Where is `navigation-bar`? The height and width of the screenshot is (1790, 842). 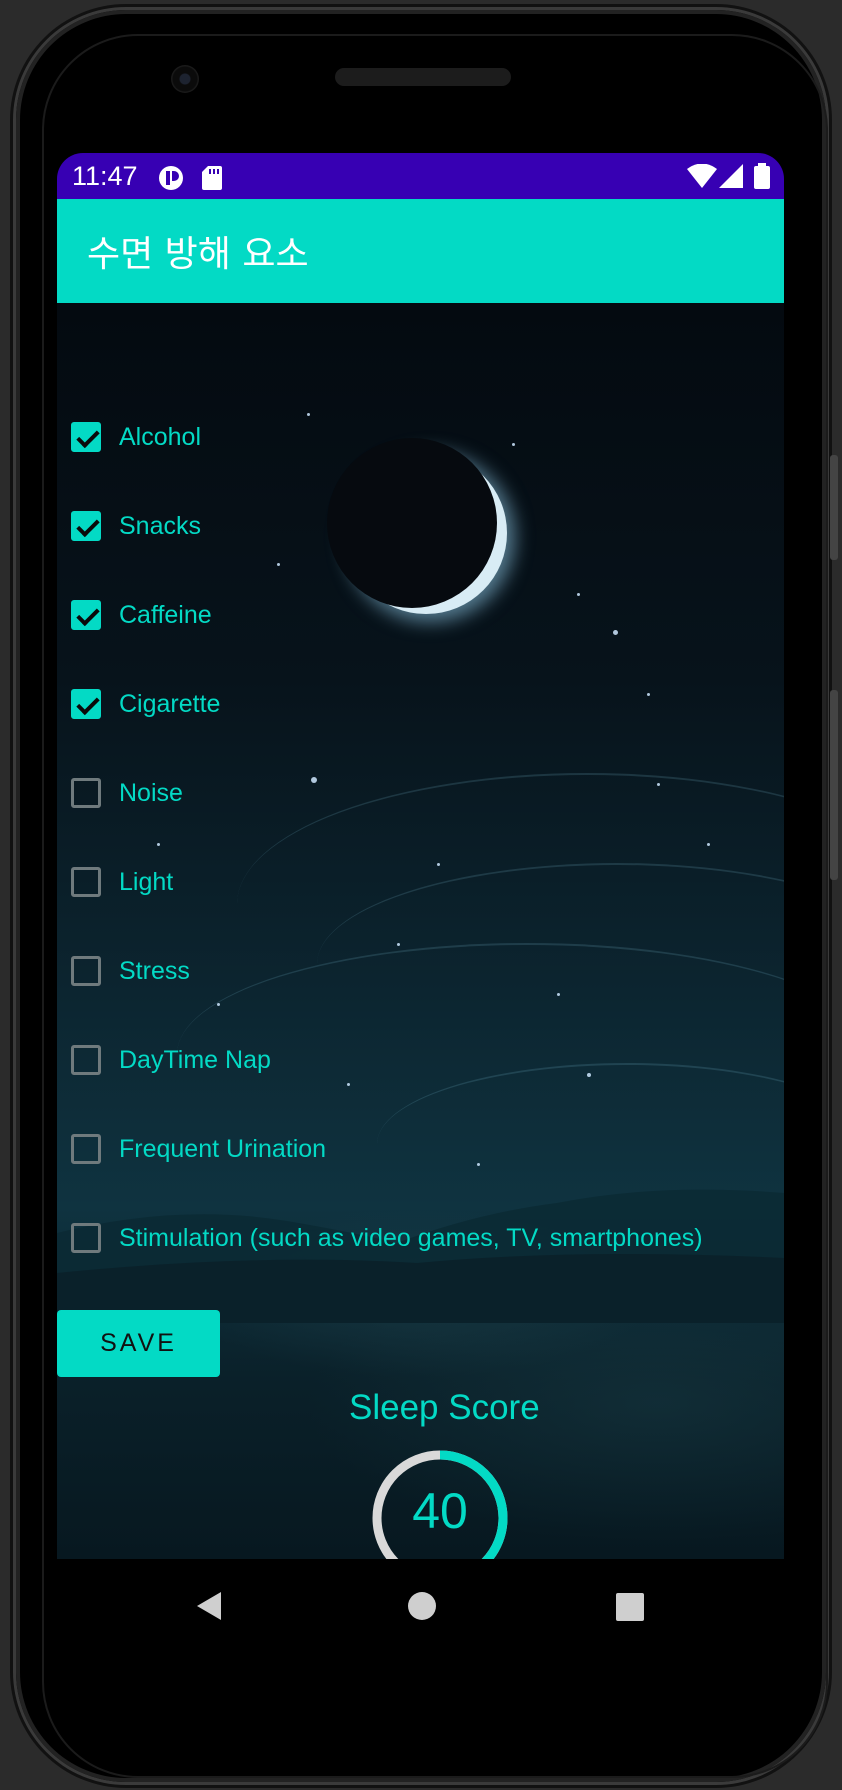 navigation-bar is located at coordinates (420, 1615).